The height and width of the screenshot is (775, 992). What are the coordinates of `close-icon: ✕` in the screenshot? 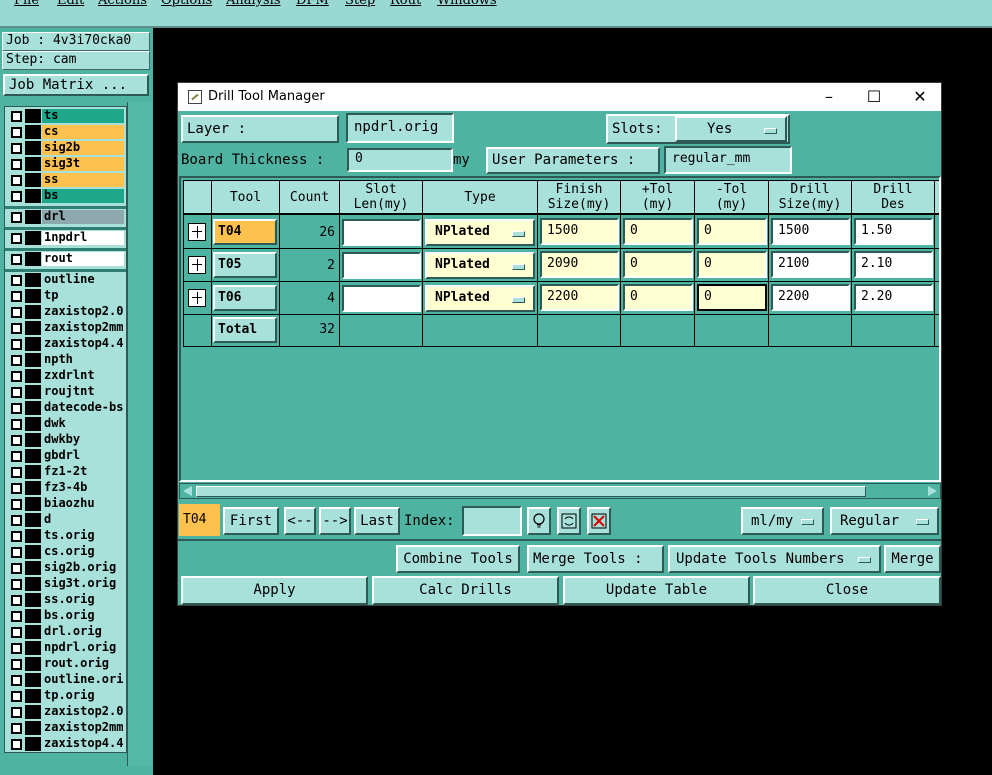 It's located at (920, 97).